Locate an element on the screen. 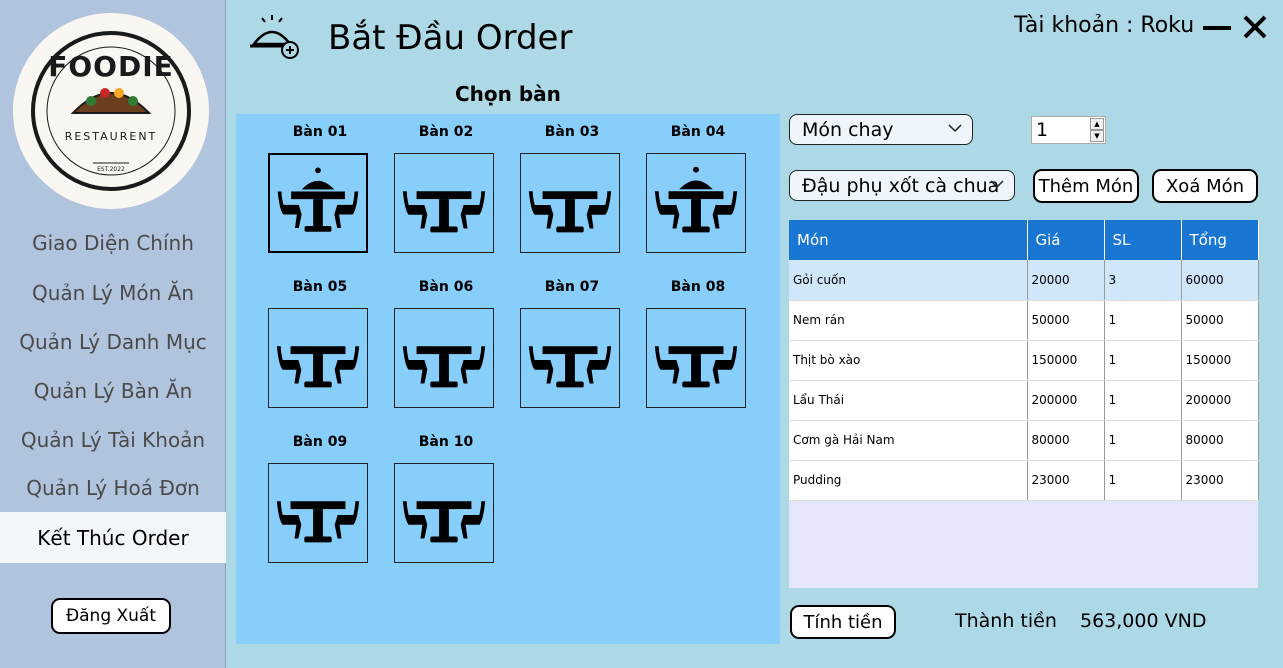  table-cell: Thịt bò xào is located at coordinates (908, 360).